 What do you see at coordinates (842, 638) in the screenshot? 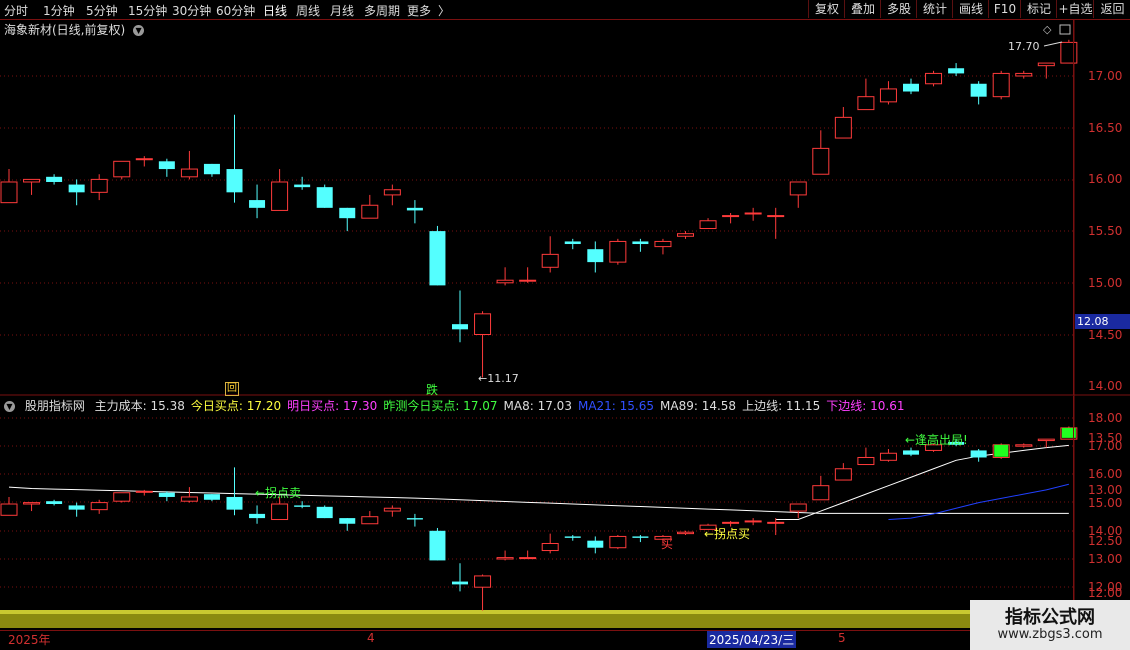
I see `time-label: 5` at bounding box center [842, 638].